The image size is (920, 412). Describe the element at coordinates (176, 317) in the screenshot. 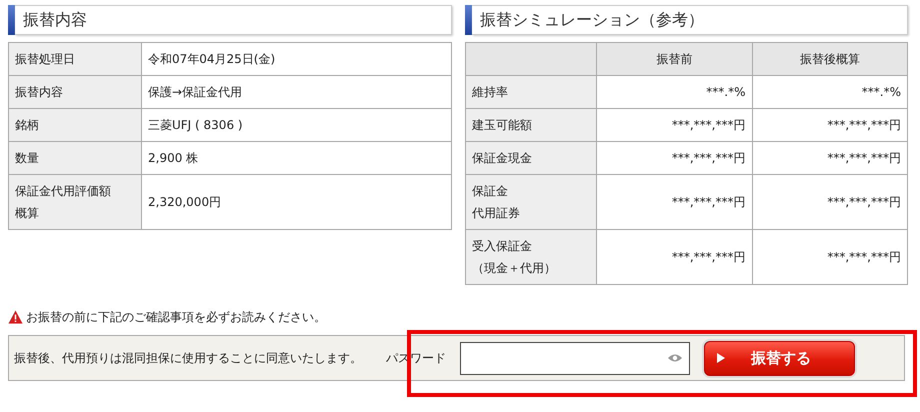

I see `notice-text: お振替の前に下記のご確認事項を必ずお読みください。` at that location.